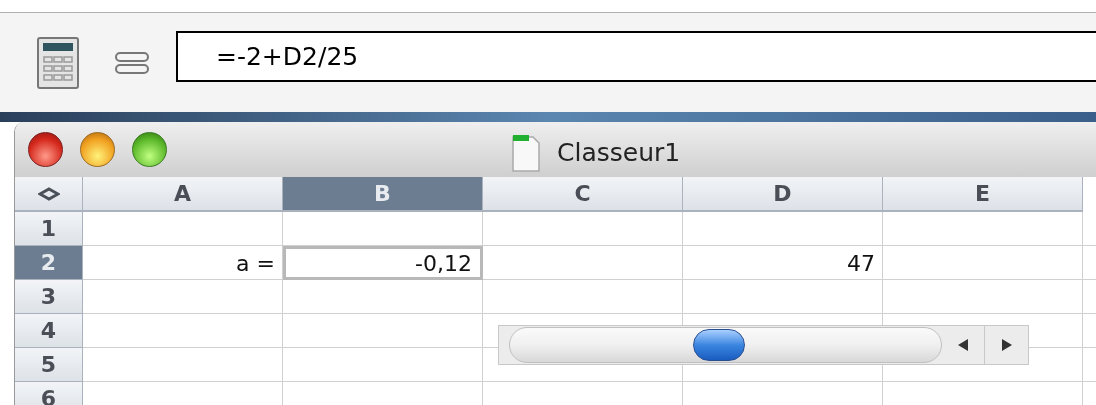 The width and height of the screenshot is (1096, 405). I want to click on right-arrow-icon, so click(1006, 345).